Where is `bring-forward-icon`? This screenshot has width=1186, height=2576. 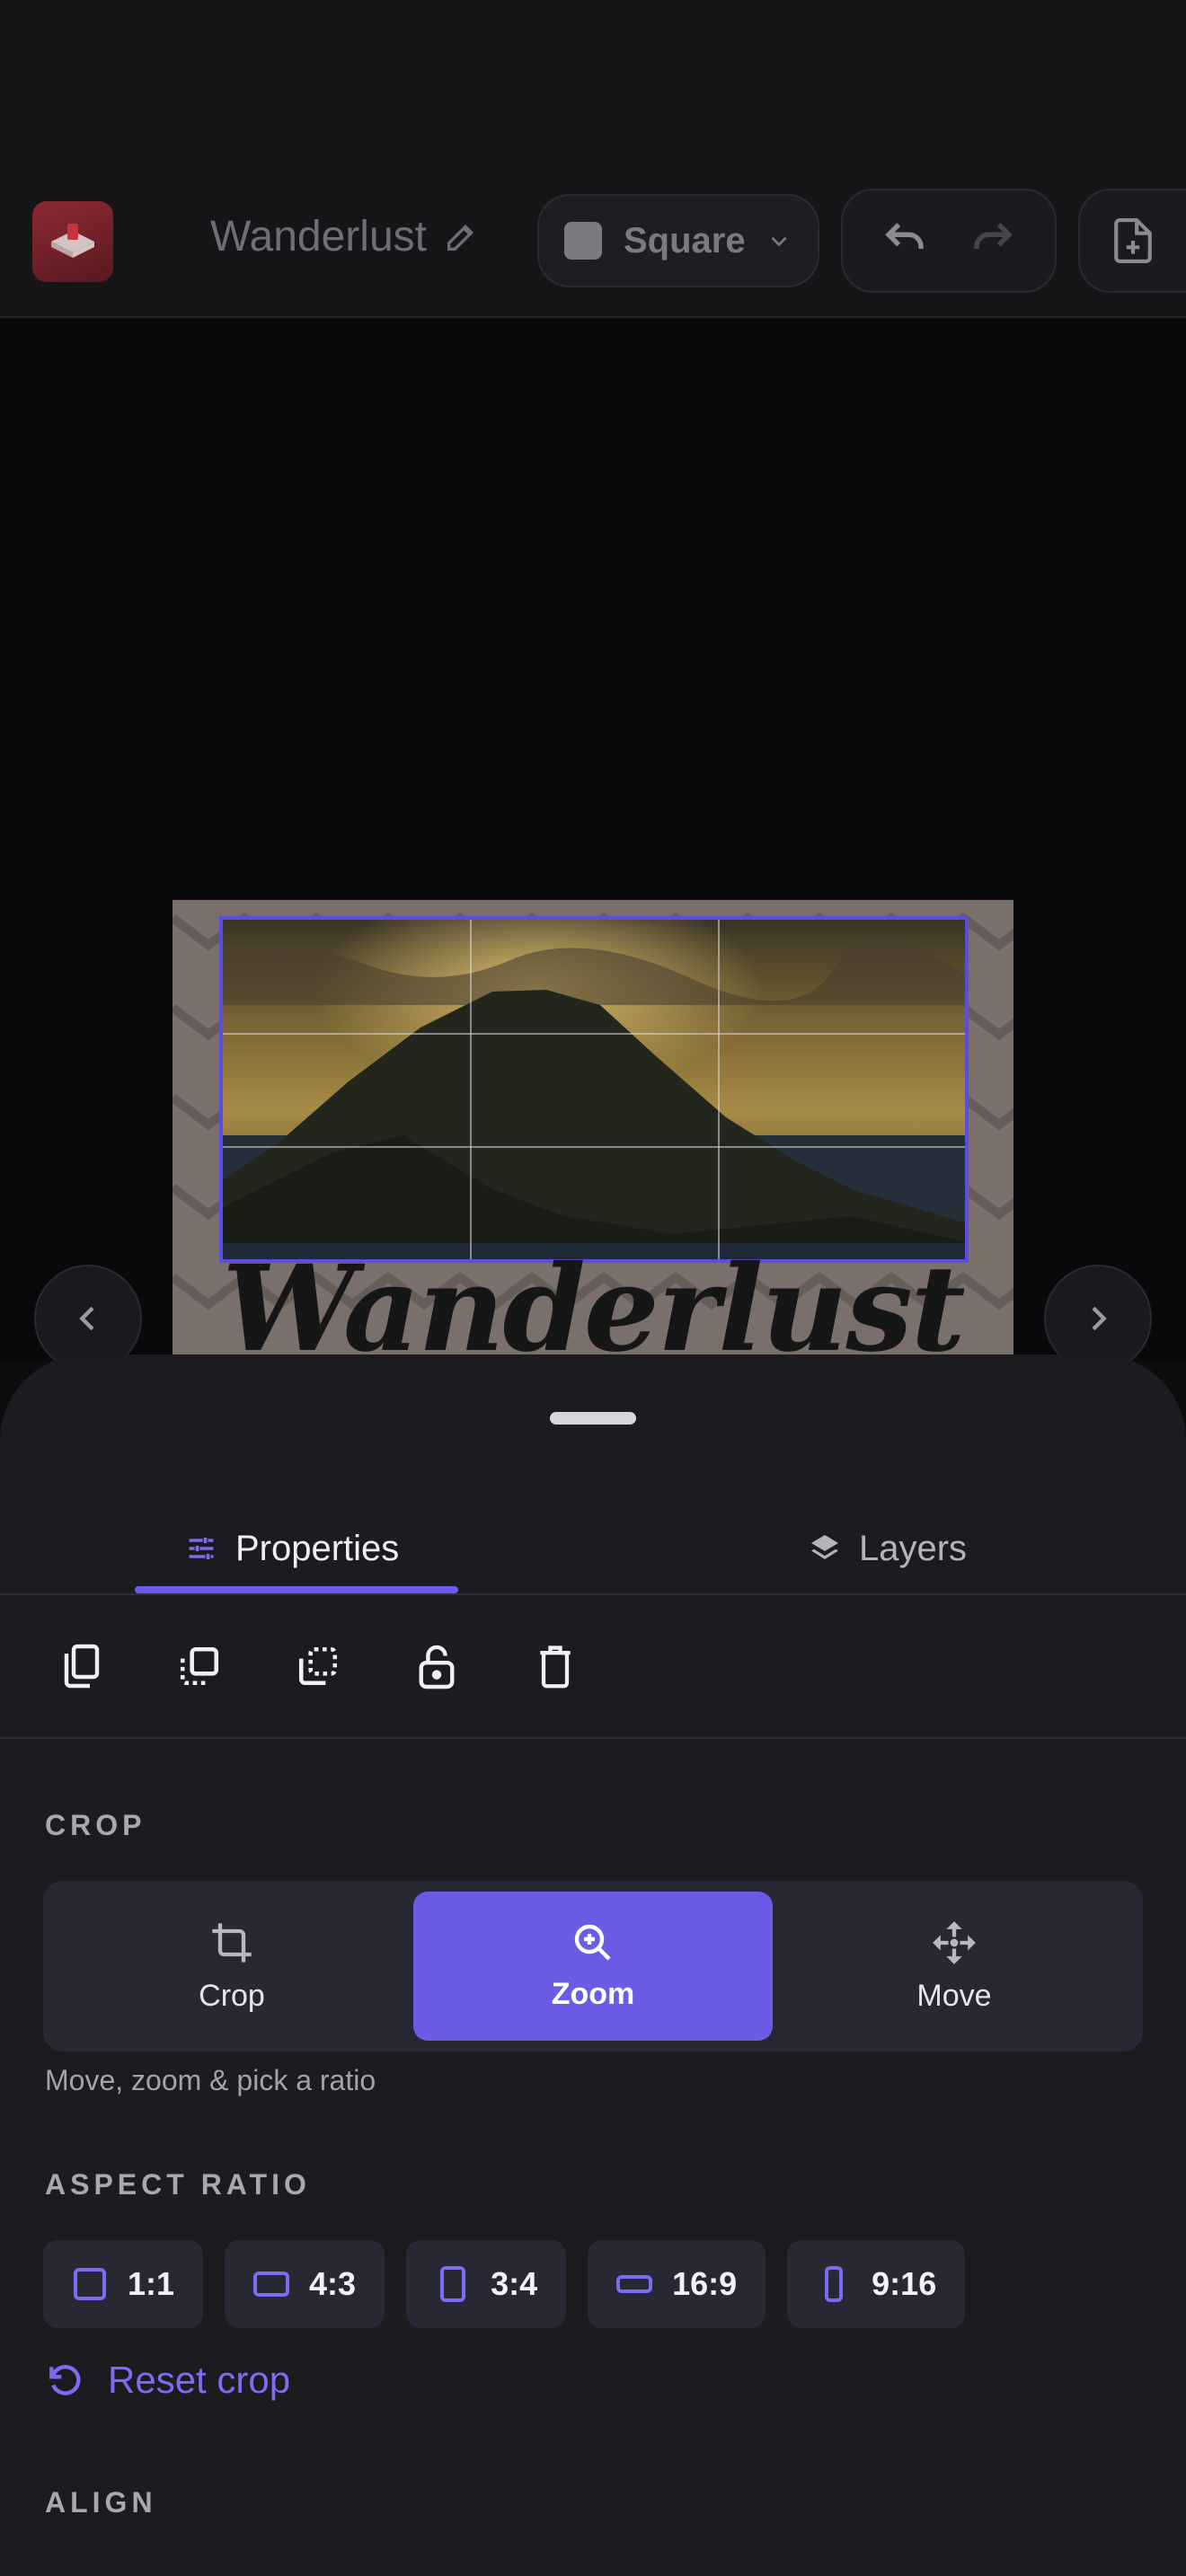 bring-forward-icon is located at coordinates (199, 1666).